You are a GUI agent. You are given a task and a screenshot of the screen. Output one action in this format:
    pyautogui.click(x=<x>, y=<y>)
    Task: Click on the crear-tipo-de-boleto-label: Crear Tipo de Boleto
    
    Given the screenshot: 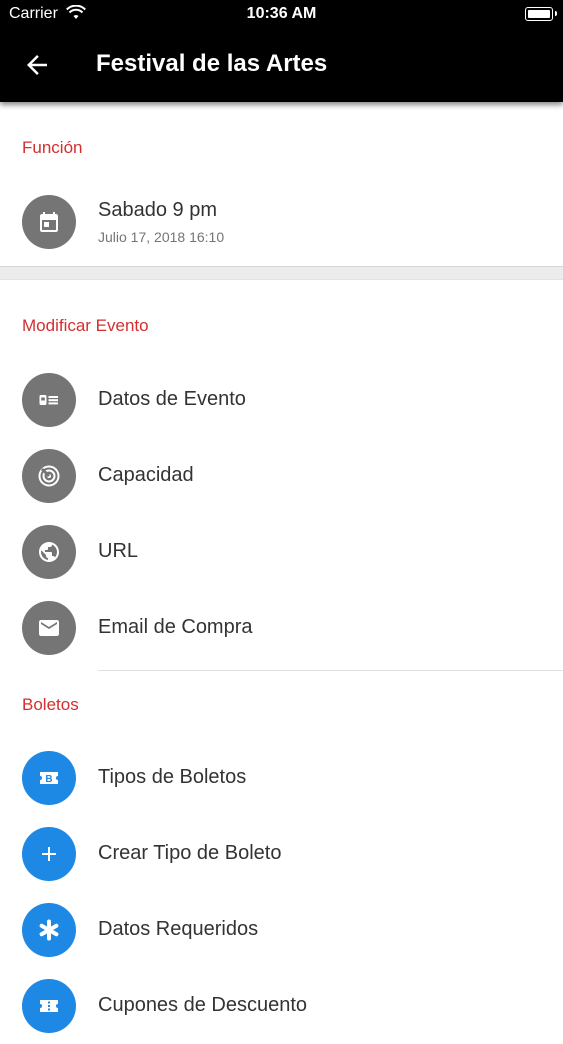 What is the action you would take?
    pyautogui.click(x=190, y=853)
    